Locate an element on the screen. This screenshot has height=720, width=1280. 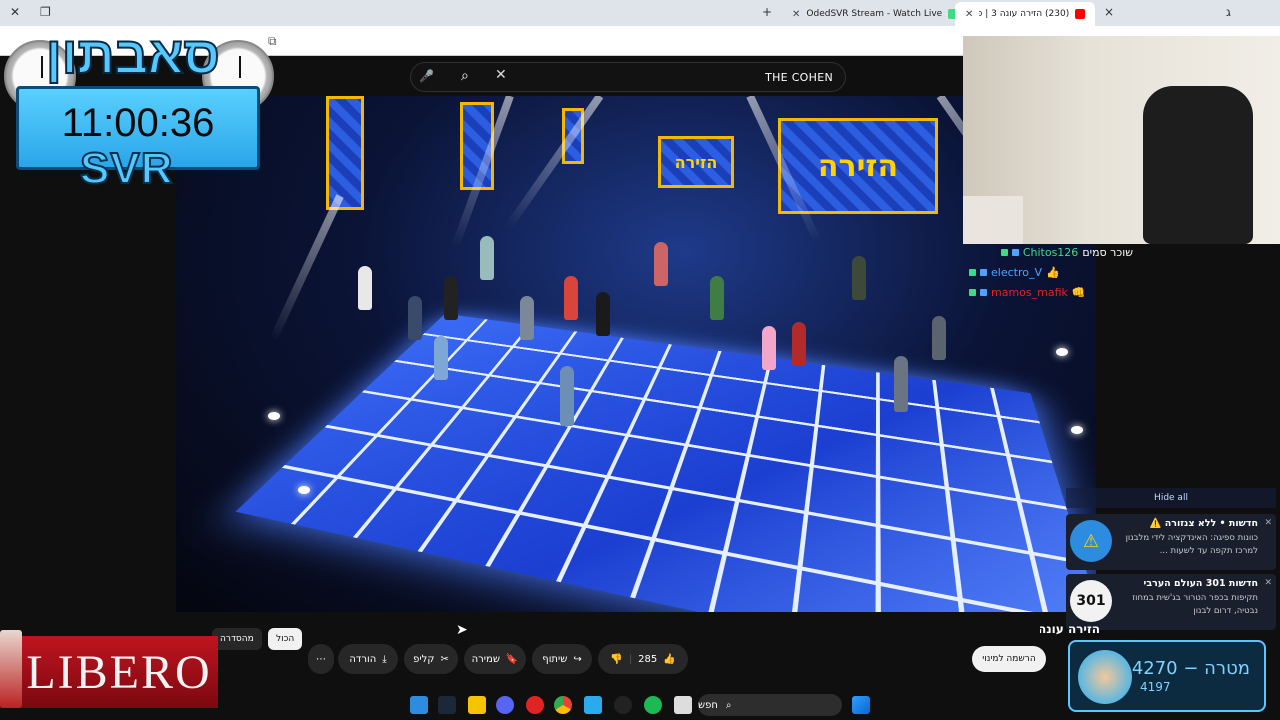
like-count: 285 is located at coordinates (647, 659).